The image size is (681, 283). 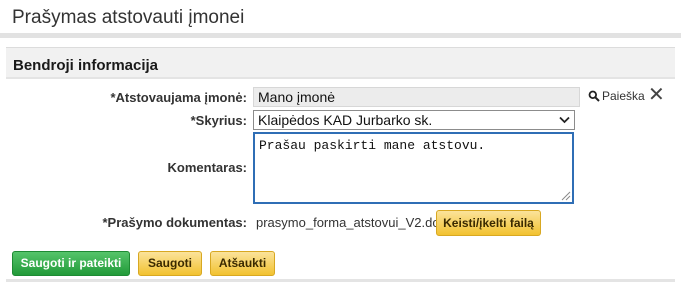 I want to click on section-header: Bendroji informacija, so click(x=340, y=63).